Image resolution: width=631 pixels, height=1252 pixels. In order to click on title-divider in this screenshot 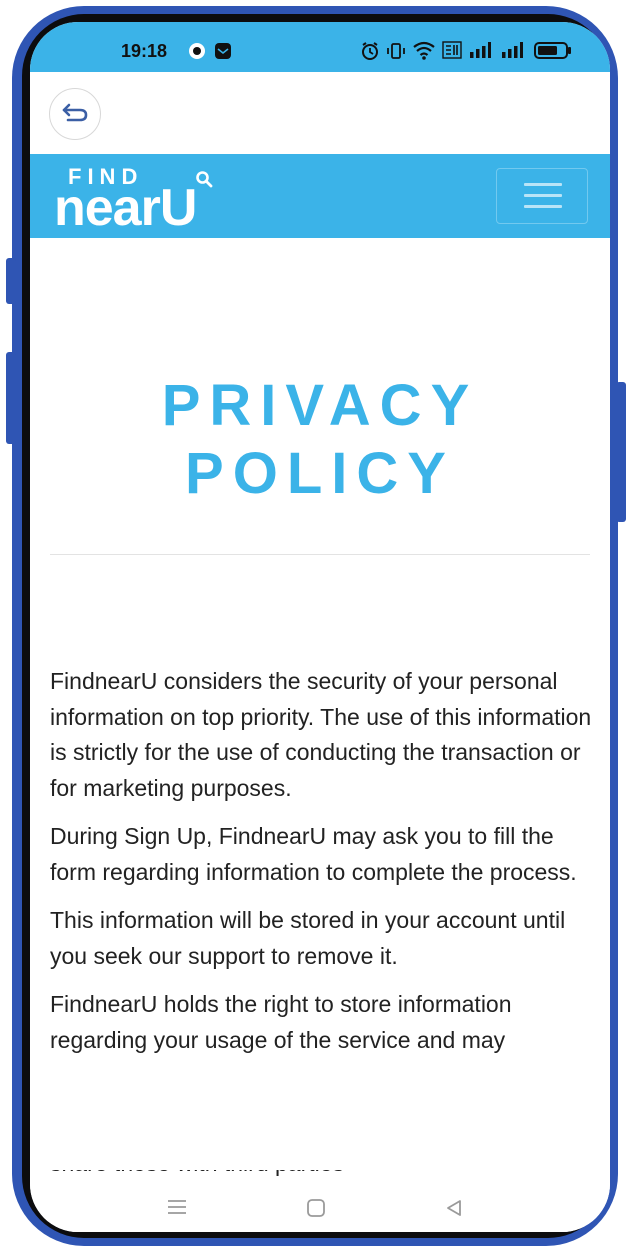, I will do `click(320, 554)`.